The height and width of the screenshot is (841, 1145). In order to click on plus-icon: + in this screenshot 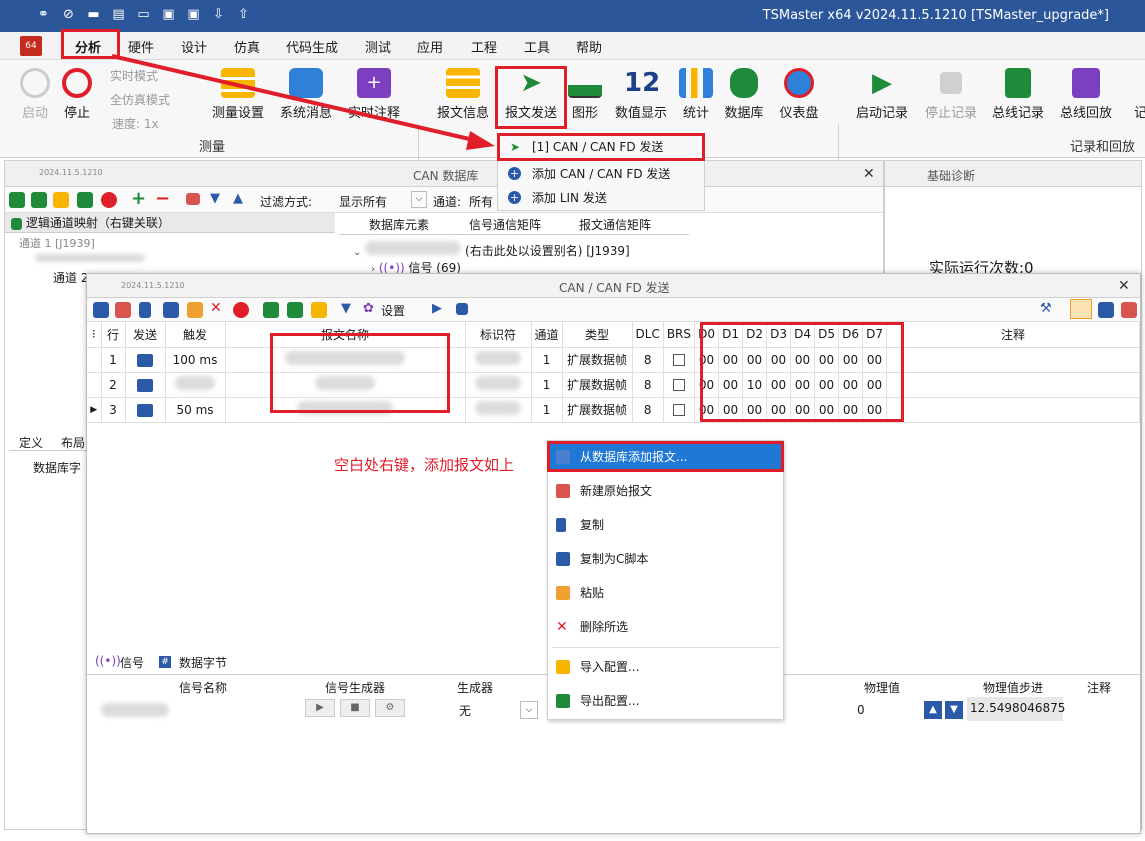, I will do `click(138, 198)`.